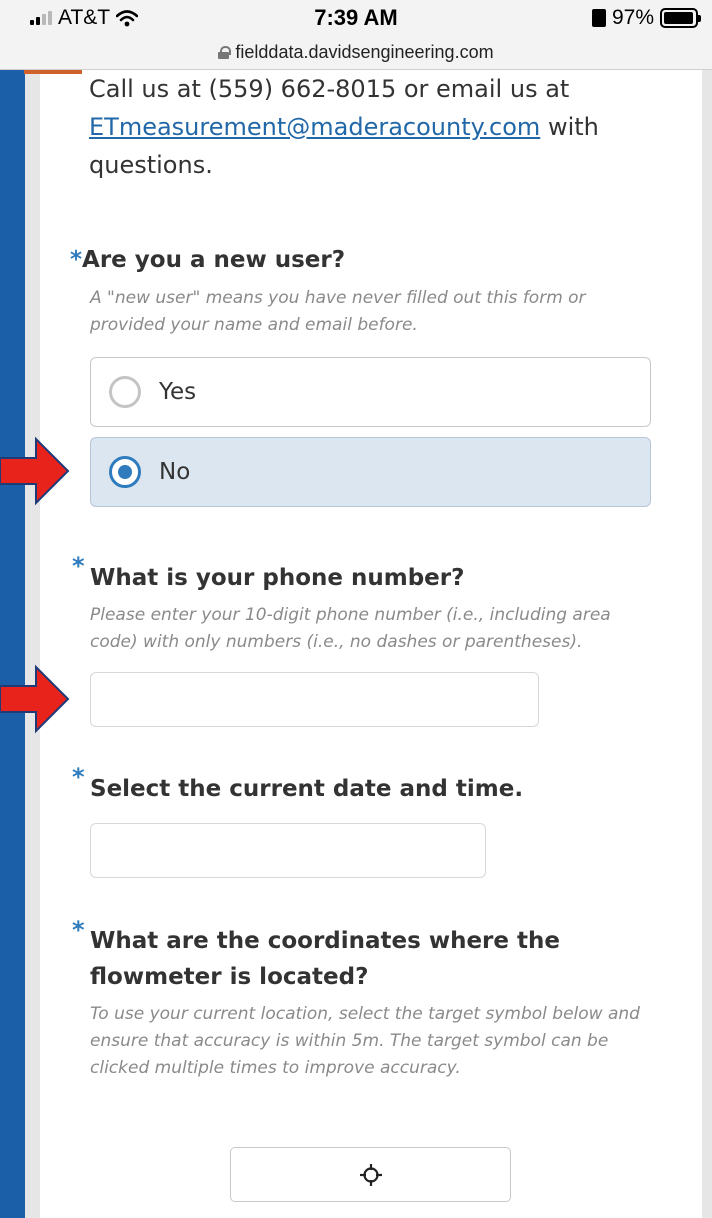 This screenshot has width=712, height=1218. I want to click on question-new-user: *Are you a new user?, so click(207, 260).